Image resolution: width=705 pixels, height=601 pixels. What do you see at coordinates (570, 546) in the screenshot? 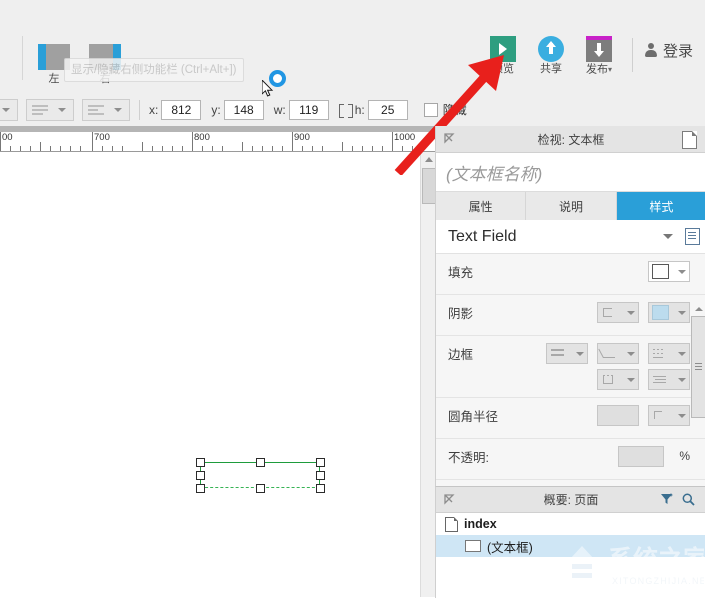
I see `outline-item-textfield: (文本框)` at bounding box center [570, 546].